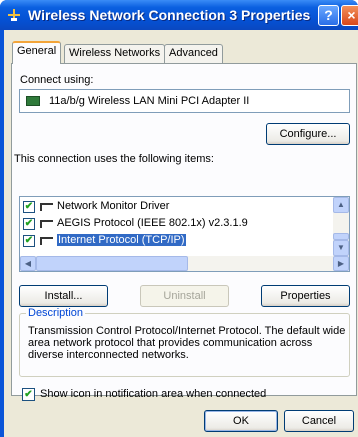 The height and width of the screenshot is (437, 358). I want to click on item-label: Internet Protocol (TCP/IP), so click(121, 240).